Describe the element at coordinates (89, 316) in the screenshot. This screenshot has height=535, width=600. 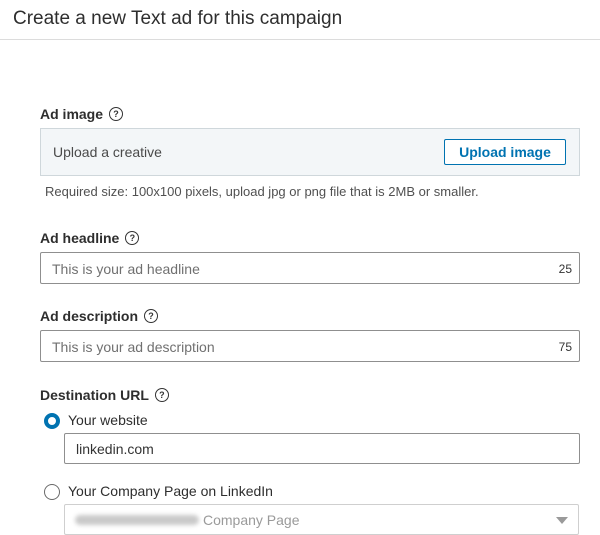
I see `ad-description-label-text: Ad description` at that location.